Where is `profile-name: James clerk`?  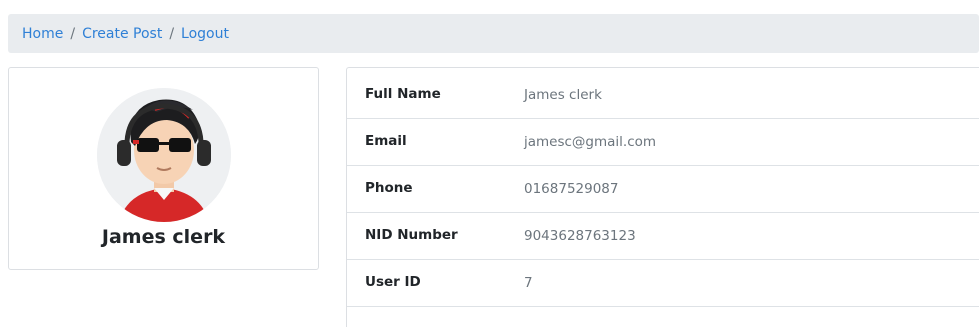 profile-name: James clerk is located at coordinates (163, 237).